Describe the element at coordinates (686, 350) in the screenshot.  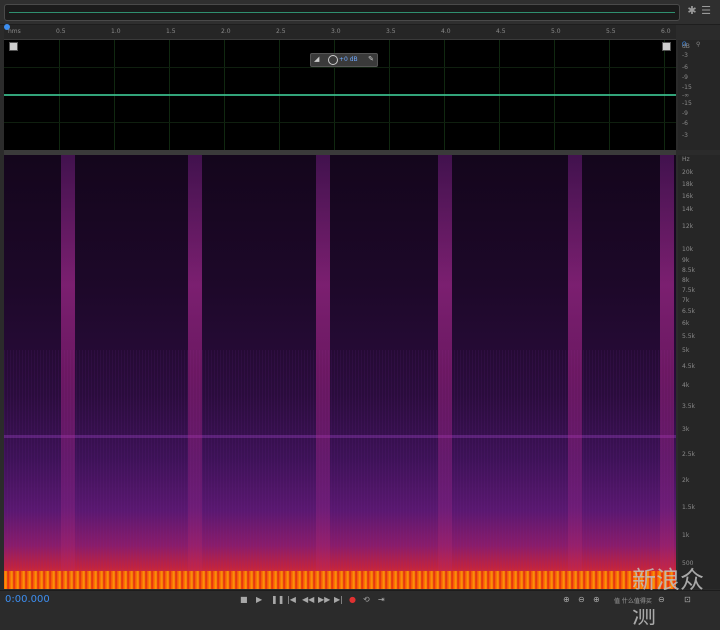
I see `hz-label: 5k` at that location.